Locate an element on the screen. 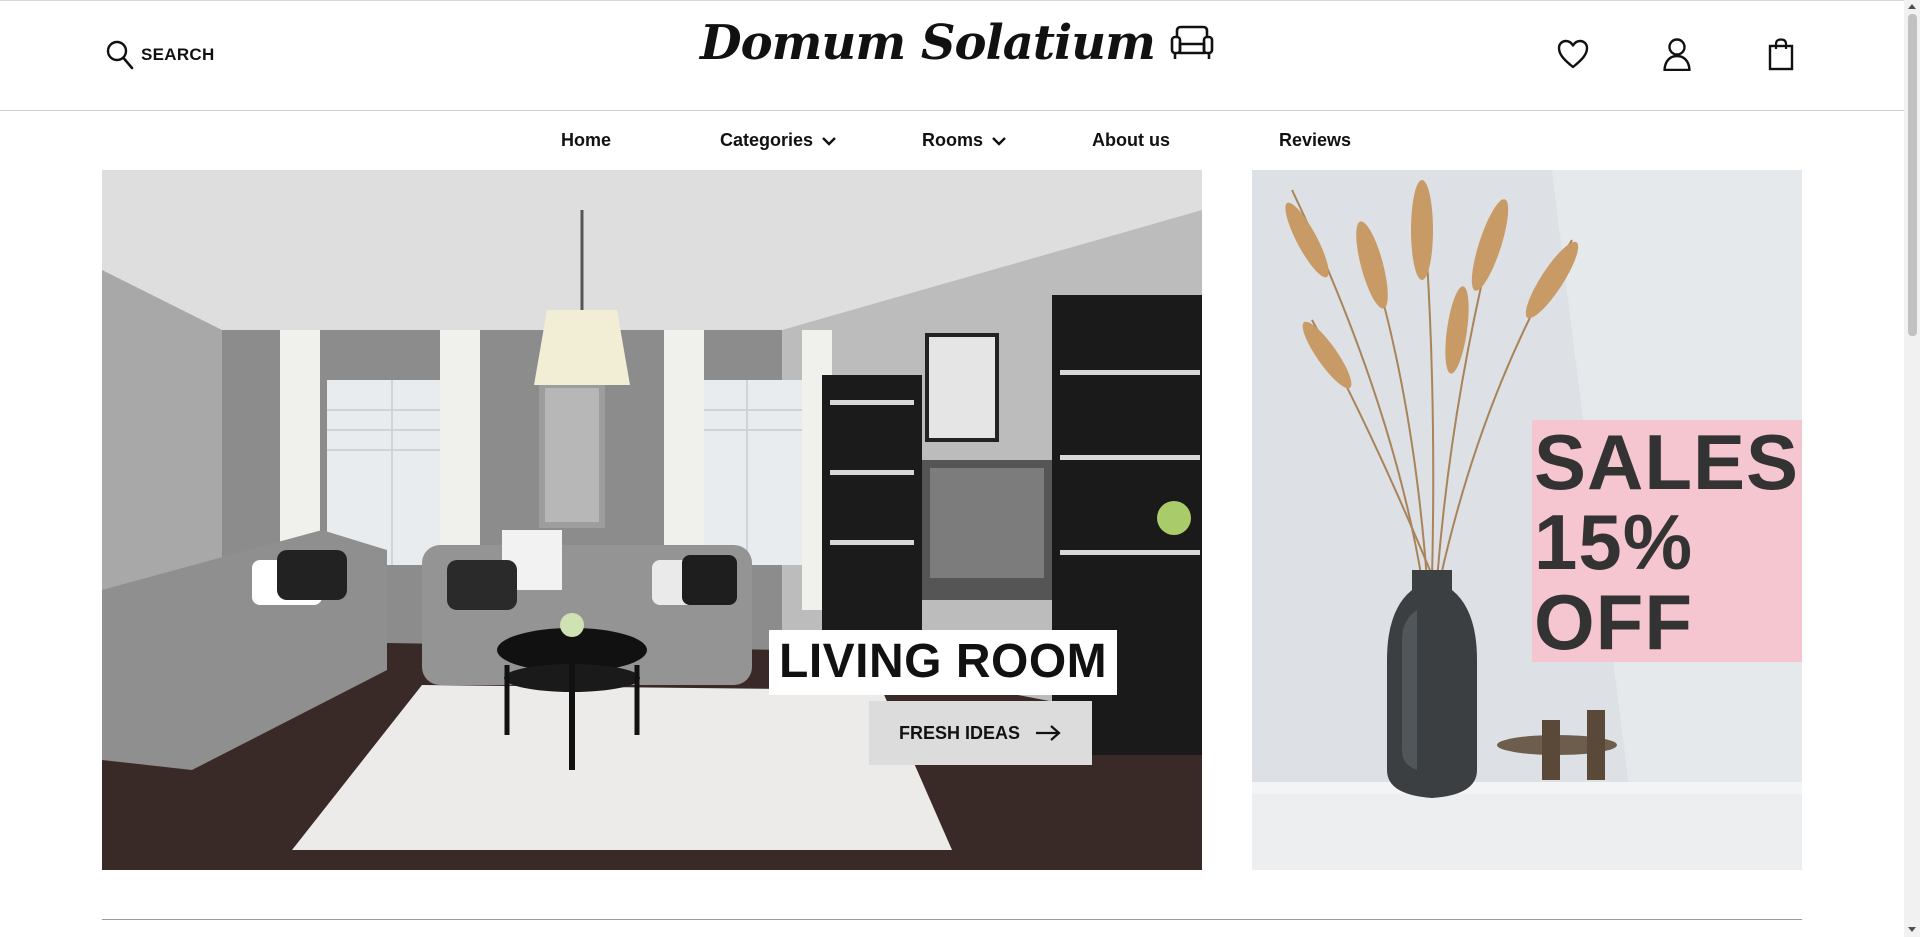 Image resolution: width=1920 pixels, height=937 pixels. fresh-ideas-label: FRESH IDEAS is located at coordinates (959, 732).